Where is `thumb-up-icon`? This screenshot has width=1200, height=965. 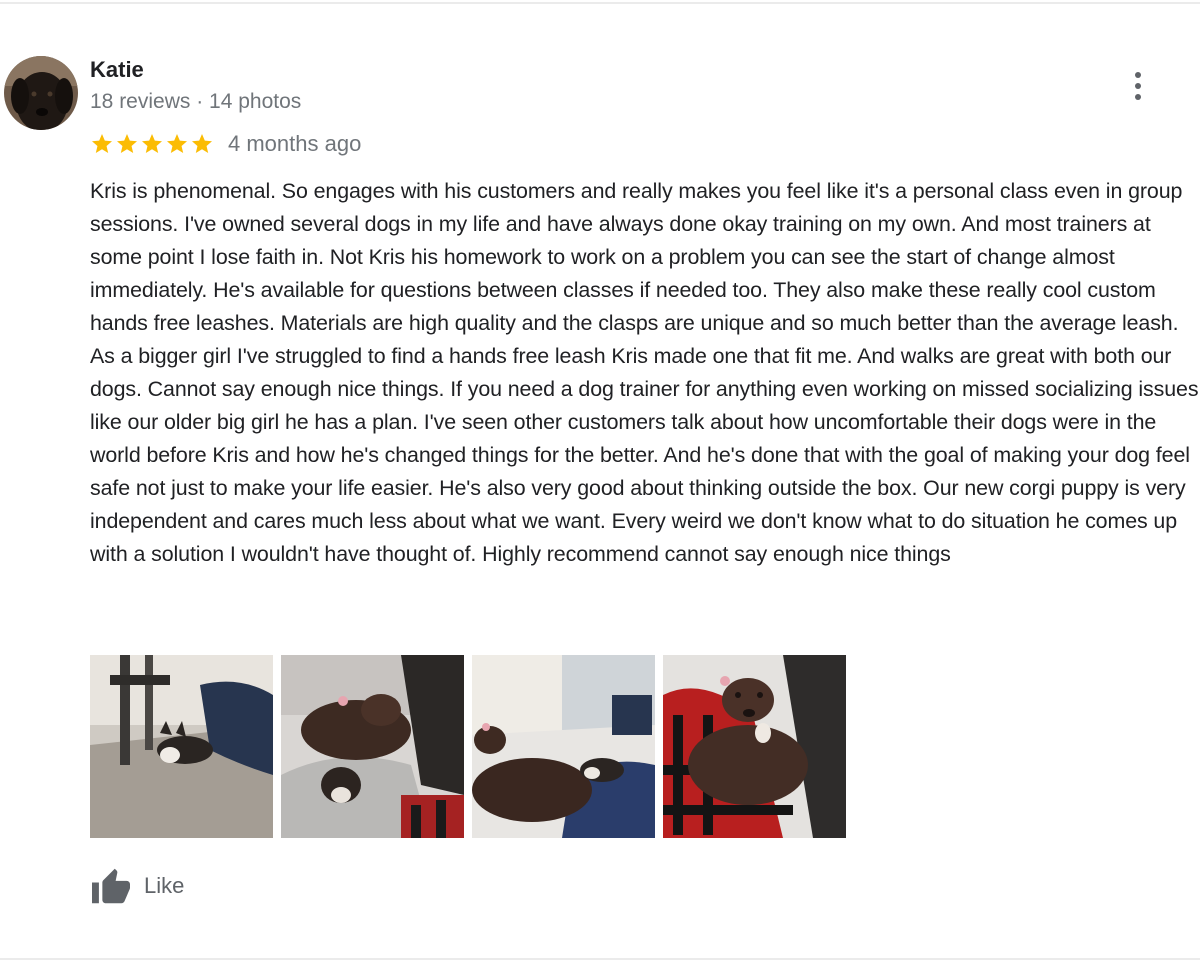
thumb-up-icon is located at coordinates (111, 886).